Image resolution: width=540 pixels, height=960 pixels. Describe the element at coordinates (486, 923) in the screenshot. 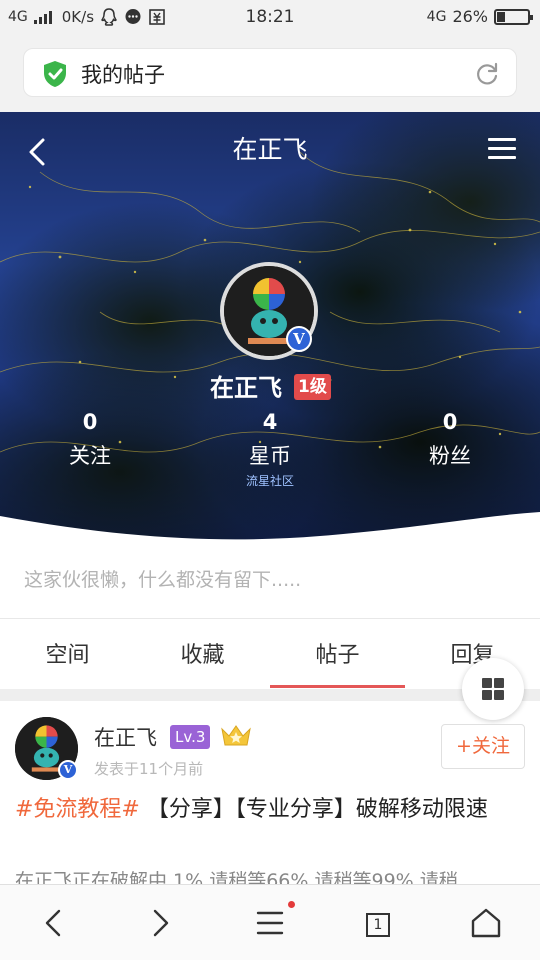

I see `home-icon` at that location.